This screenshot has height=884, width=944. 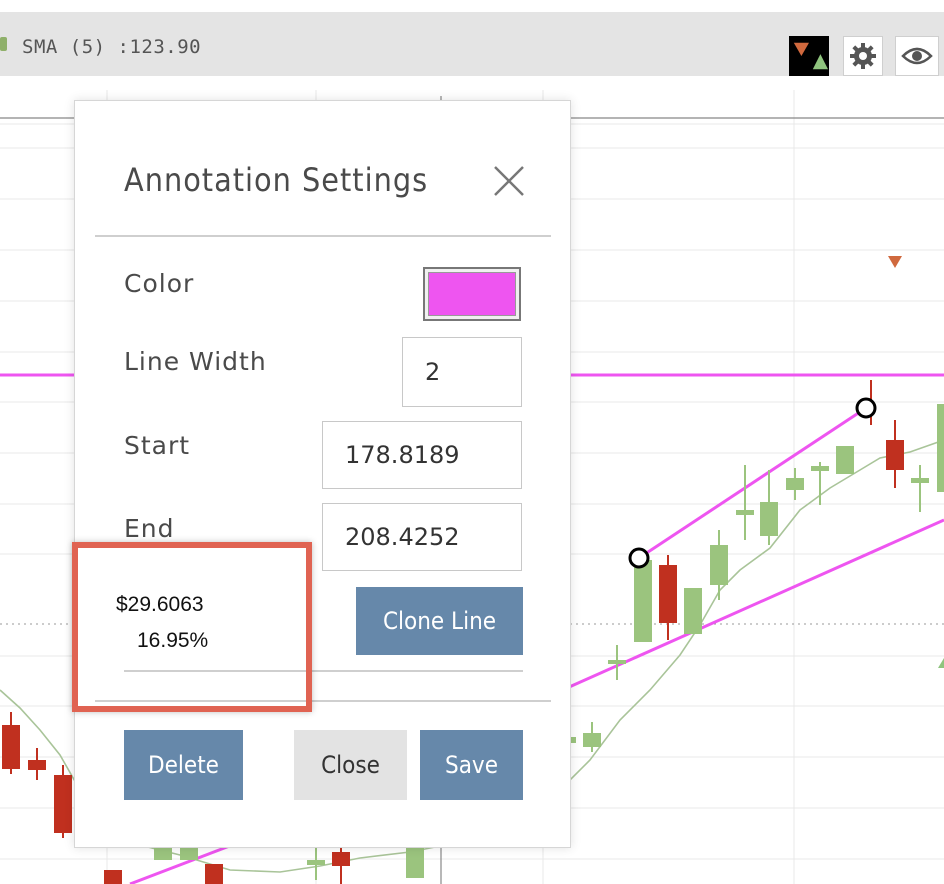 What do you see at coordinates (159, 283) in the screenshot?
I see `color-label: Color` at bounding box center [159, 283].